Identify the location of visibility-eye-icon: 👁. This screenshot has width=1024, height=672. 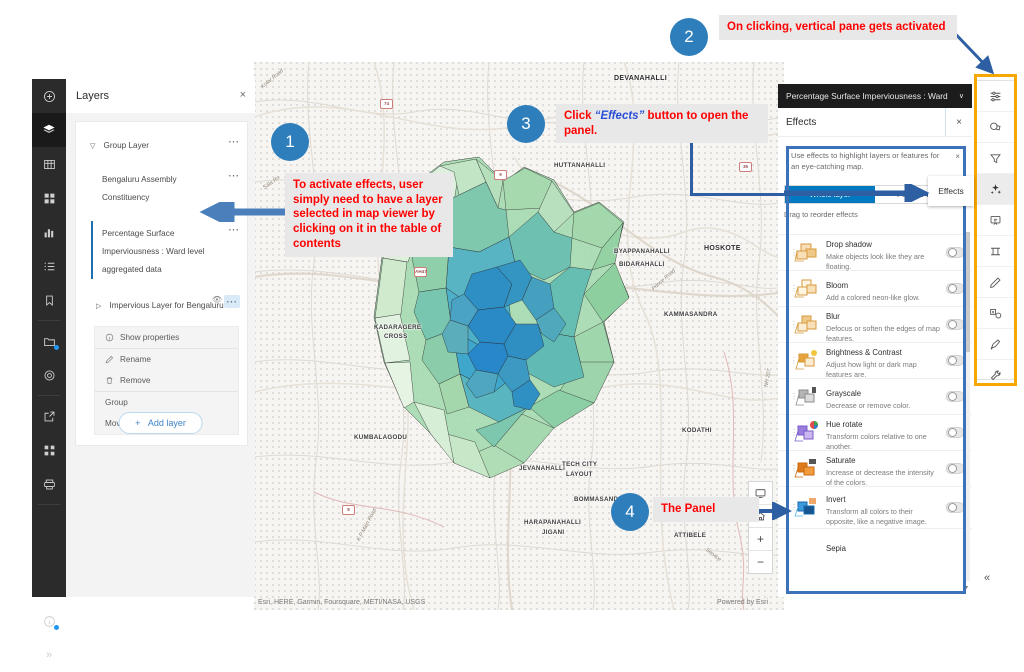
(217, 299).